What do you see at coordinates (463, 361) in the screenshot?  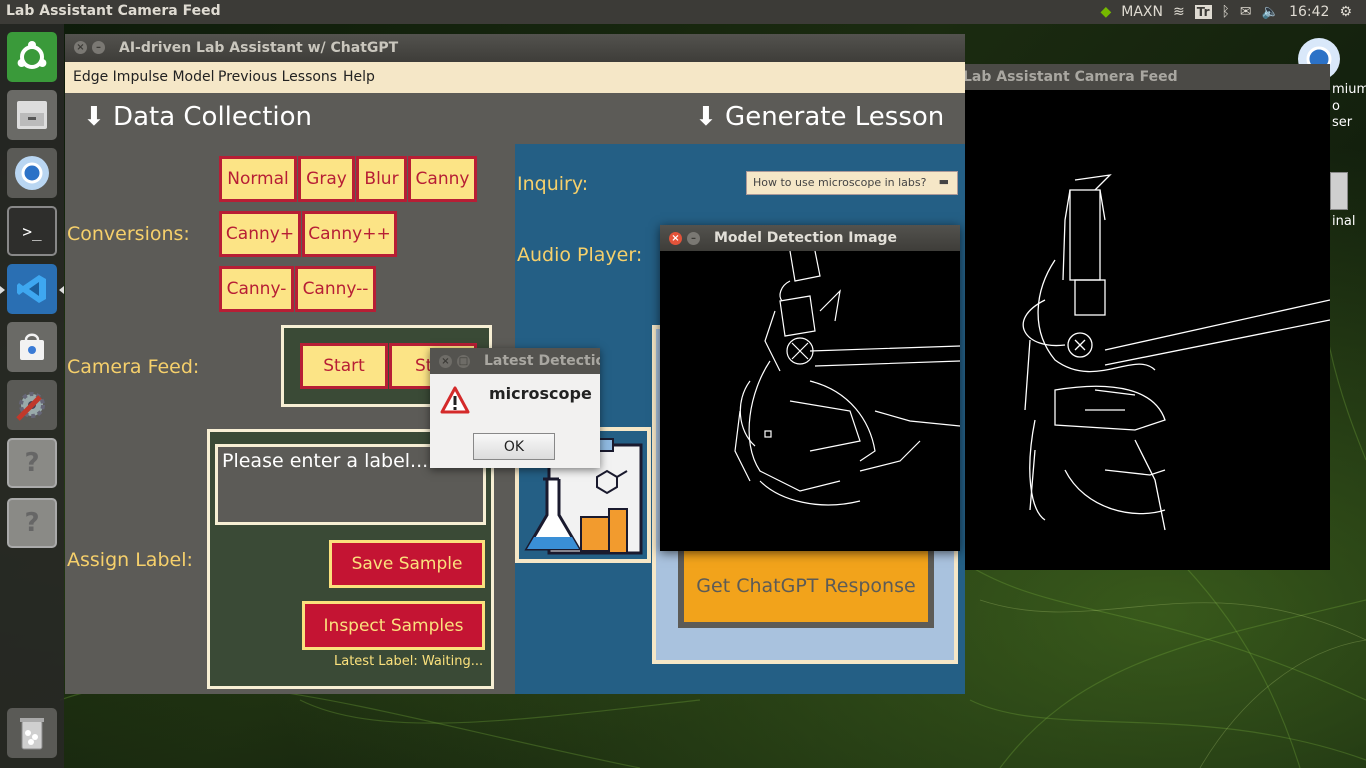 I see `maximize-icon: □` at bounding box center [463, 361].